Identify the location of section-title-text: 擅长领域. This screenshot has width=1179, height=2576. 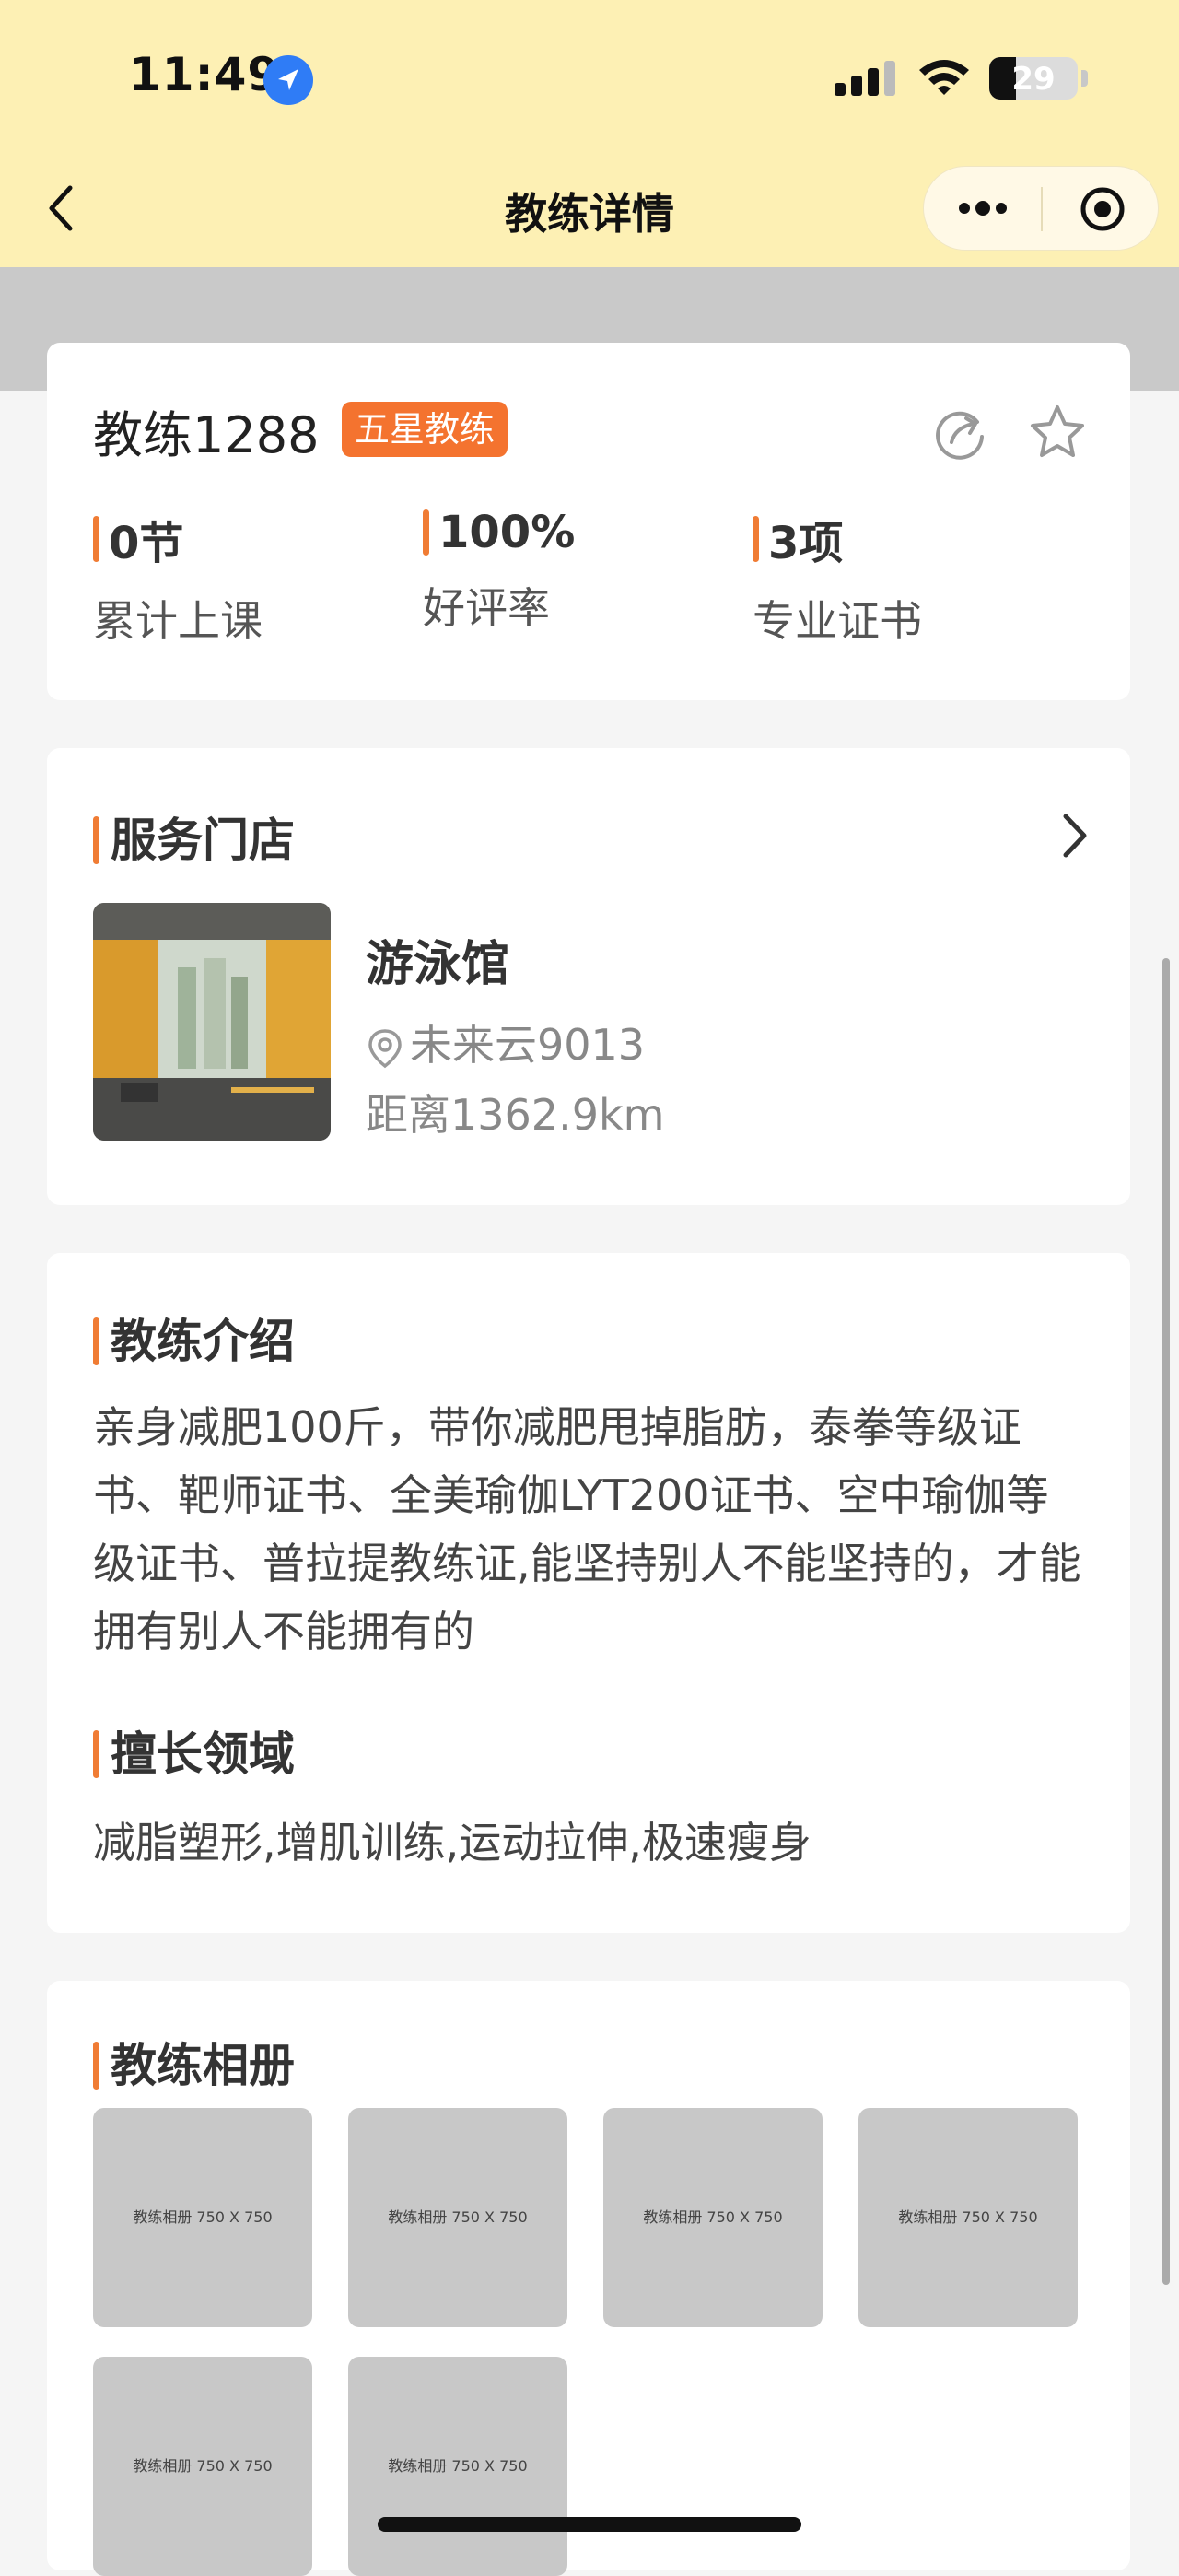
(203, 1754).